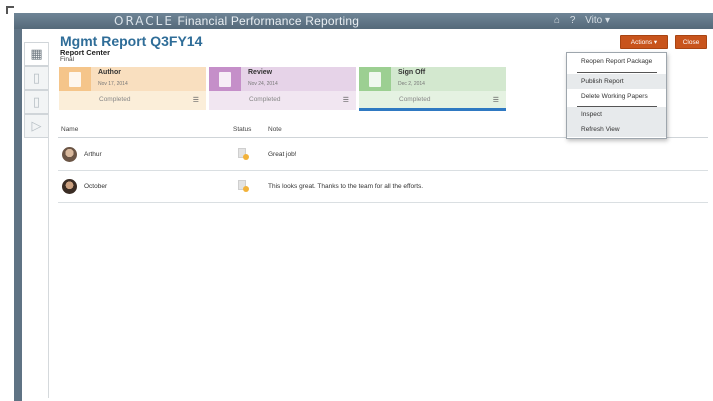  What do you see at coordinates (69, 129) in the screenshot?
I see `column-header-name: Name` at bounding box center [69, 129].